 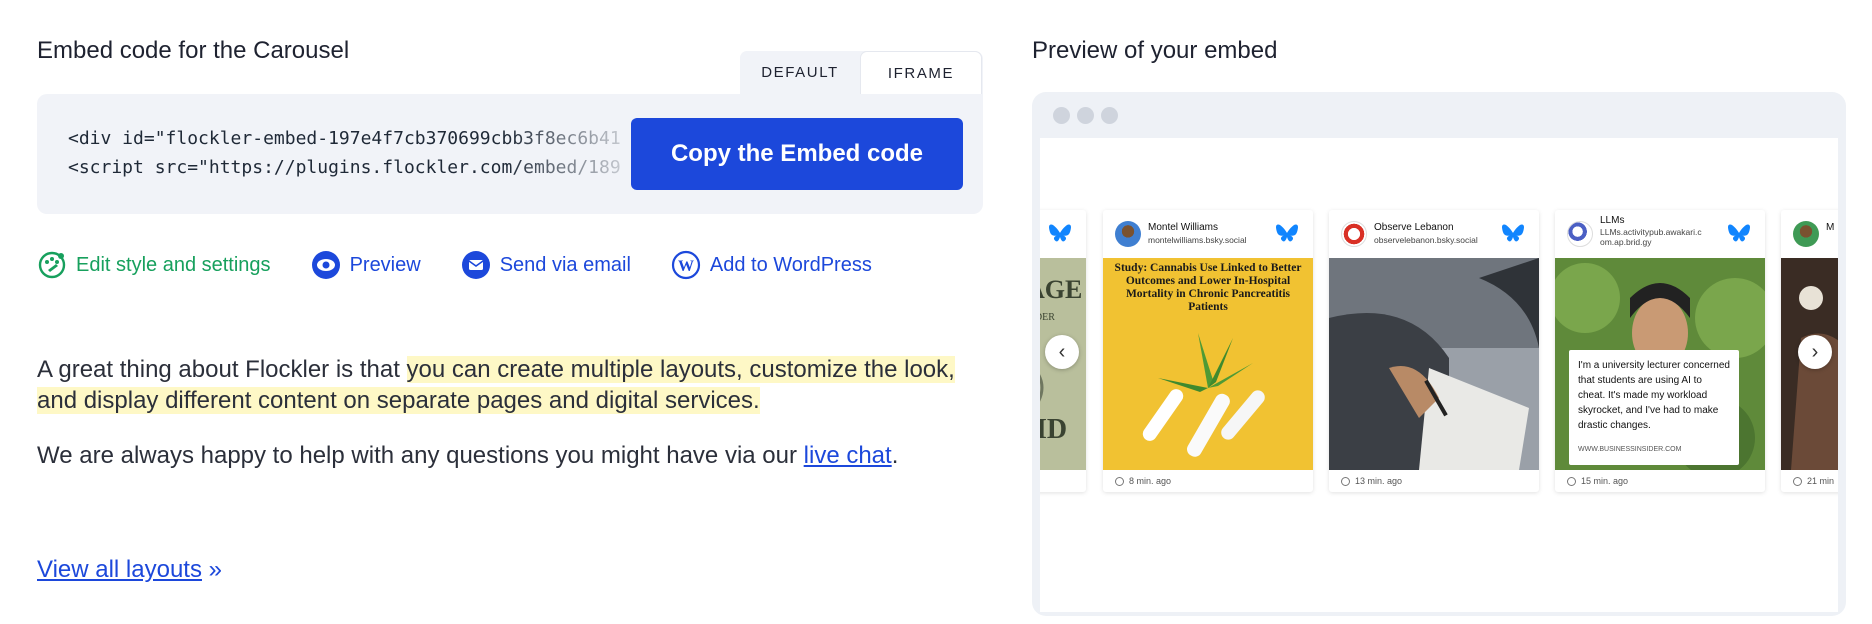 I want to click on card-time: 21 min, so click(x=1821, y=481).